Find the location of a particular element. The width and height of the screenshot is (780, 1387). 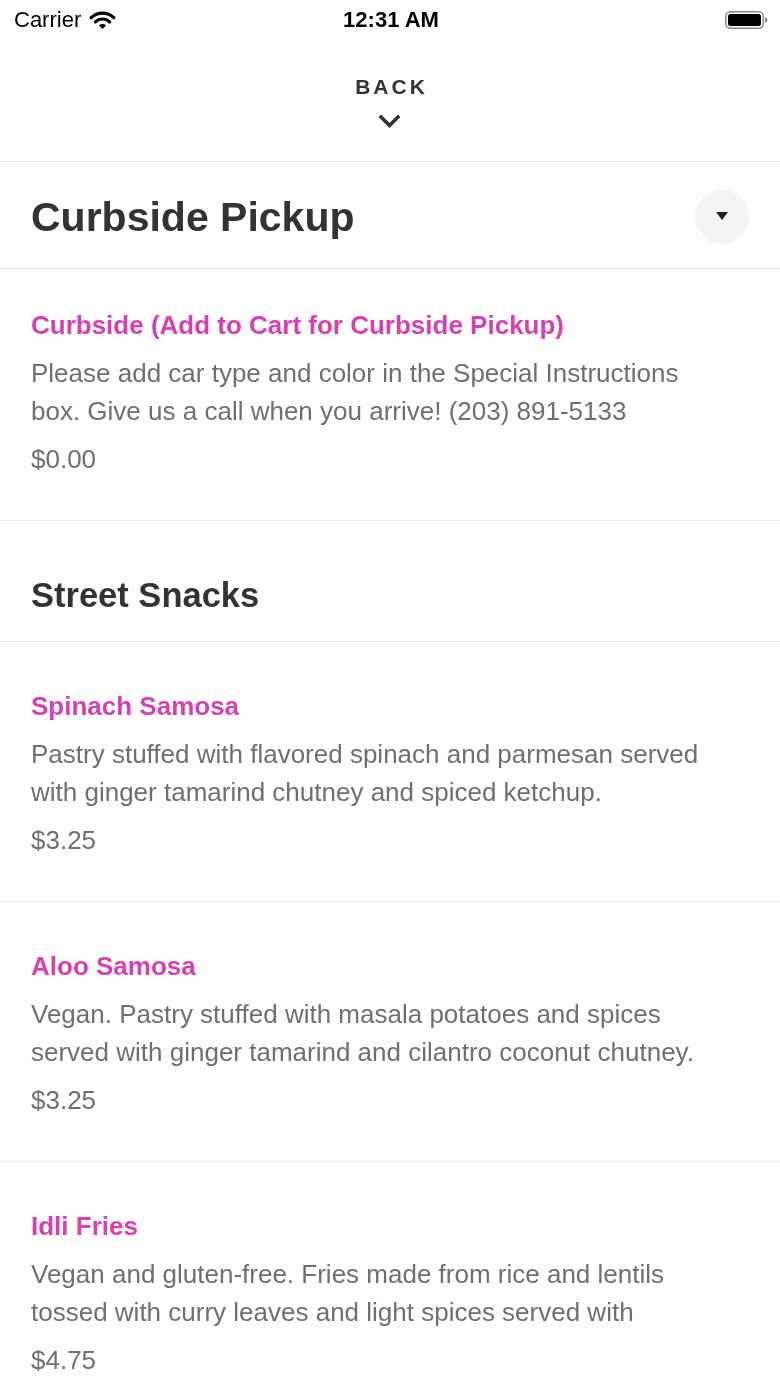

section-title: Street Snacks is located at coordinates (145, 595).